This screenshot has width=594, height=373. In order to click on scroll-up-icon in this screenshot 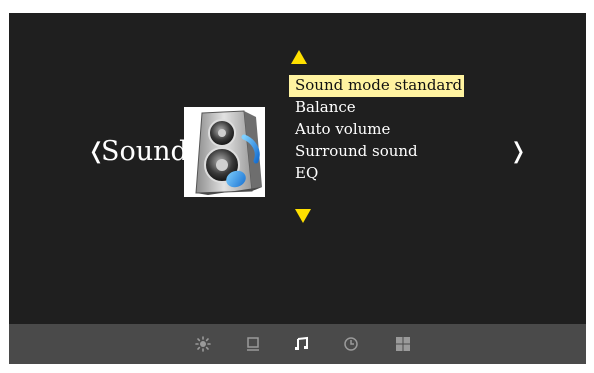, I will do `click(299, 57)`.